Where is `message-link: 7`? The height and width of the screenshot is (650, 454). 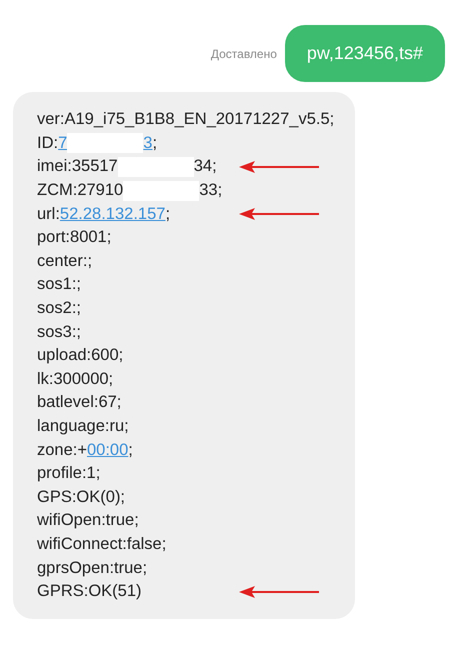
message-link: 7 is located at coordinates (63, 143).